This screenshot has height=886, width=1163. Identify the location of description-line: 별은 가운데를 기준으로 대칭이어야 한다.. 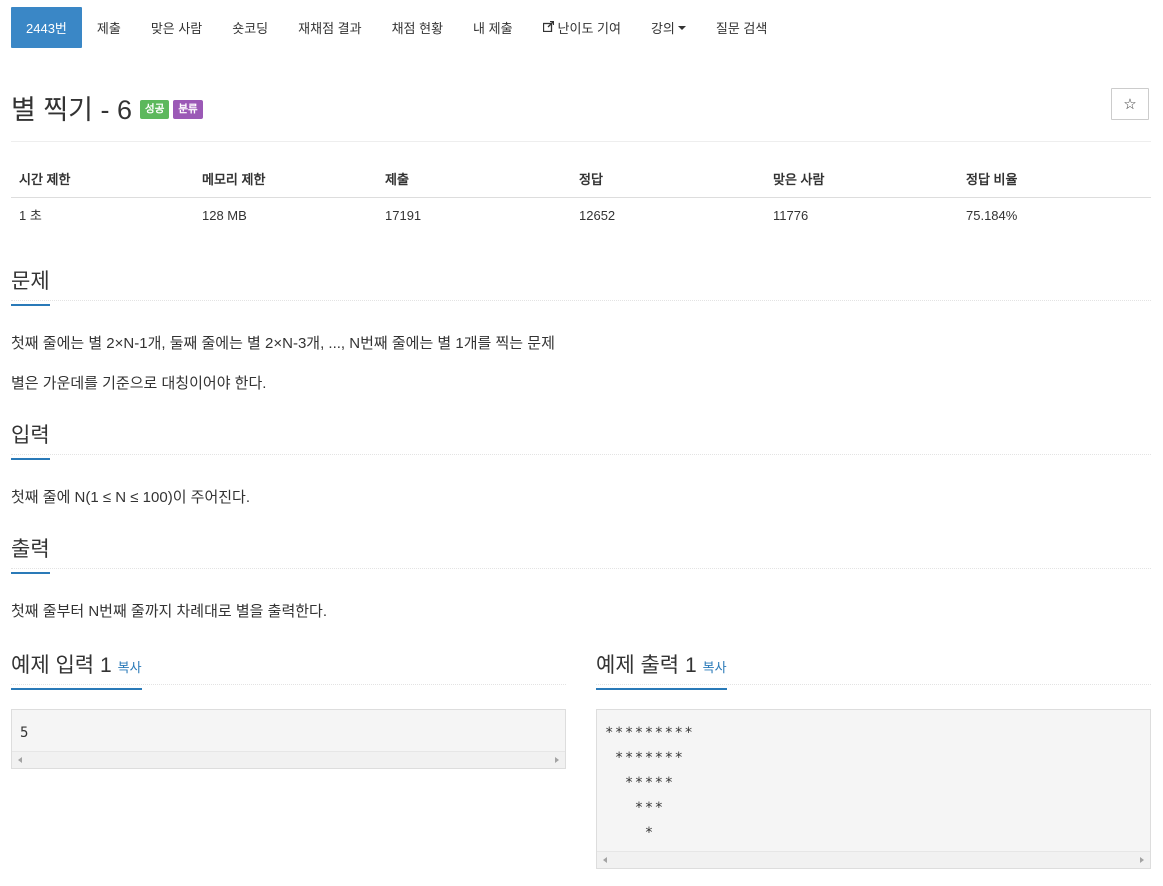
(139, 383).